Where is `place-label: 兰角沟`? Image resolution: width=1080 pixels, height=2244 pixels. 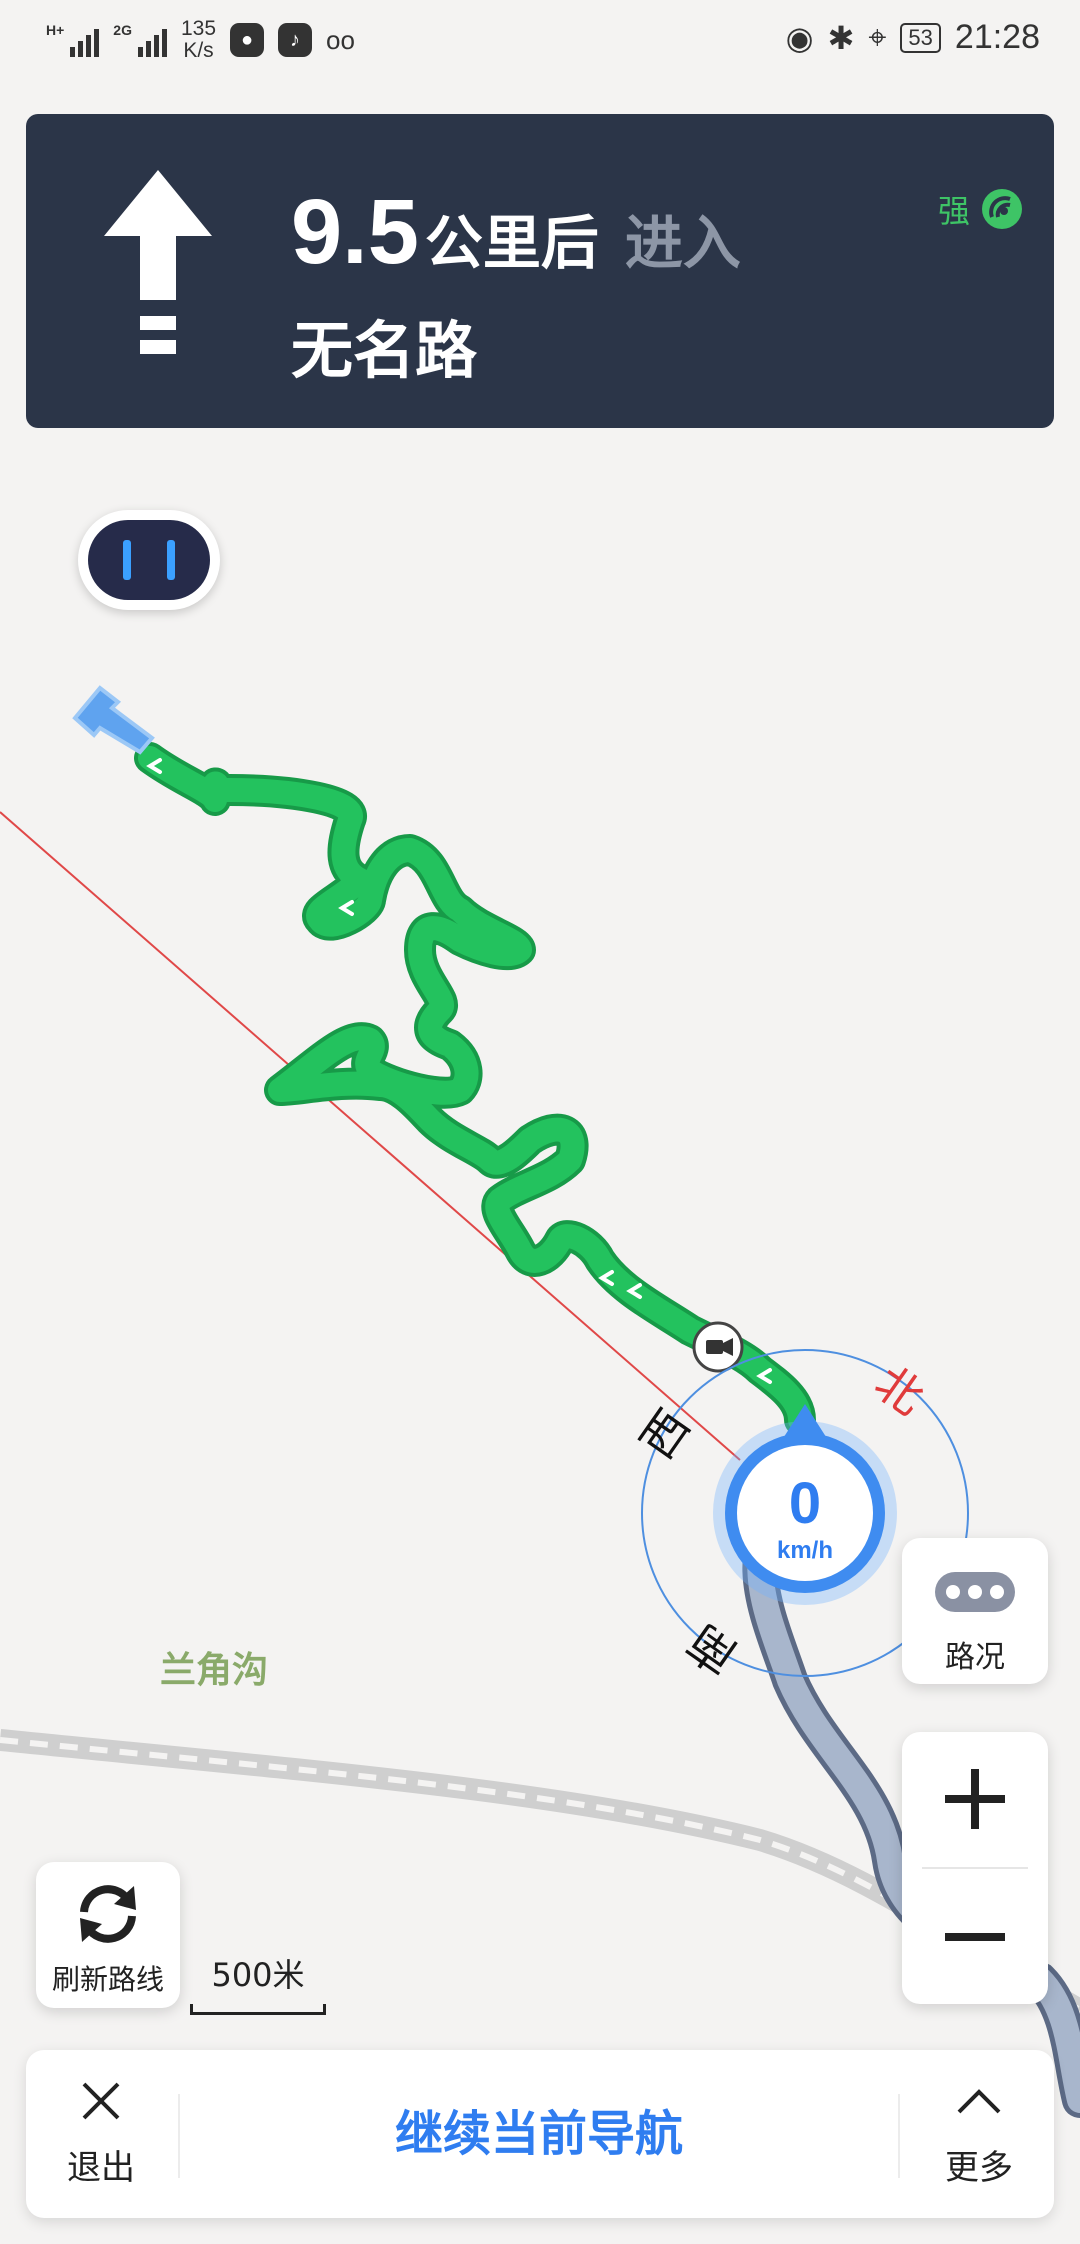
place-label: 兰角沟 is located at coordinates (214, 1670).